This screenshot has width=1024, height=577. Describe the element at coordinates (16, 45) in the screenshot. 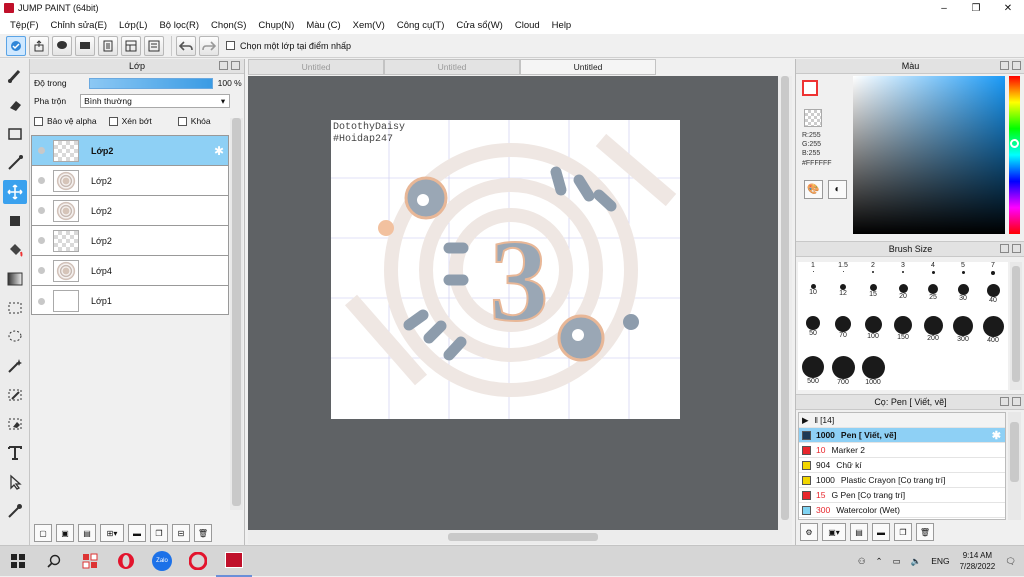

I see `check-tool-button` at that location.